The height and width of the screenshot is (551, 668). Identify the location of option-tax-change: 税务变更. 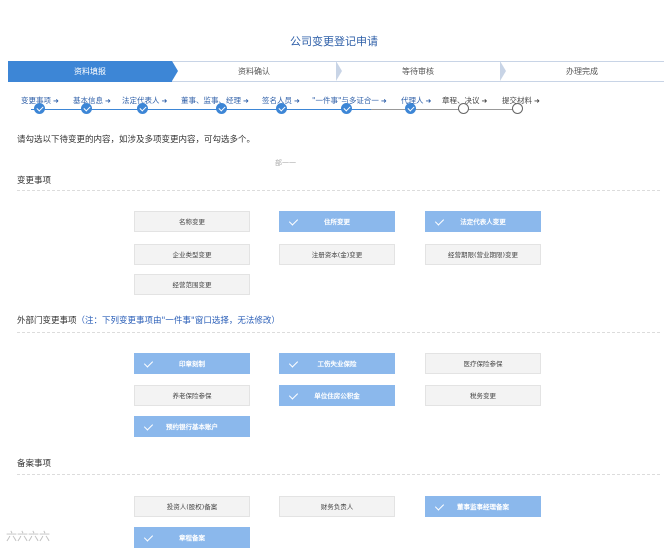
(483, 395).